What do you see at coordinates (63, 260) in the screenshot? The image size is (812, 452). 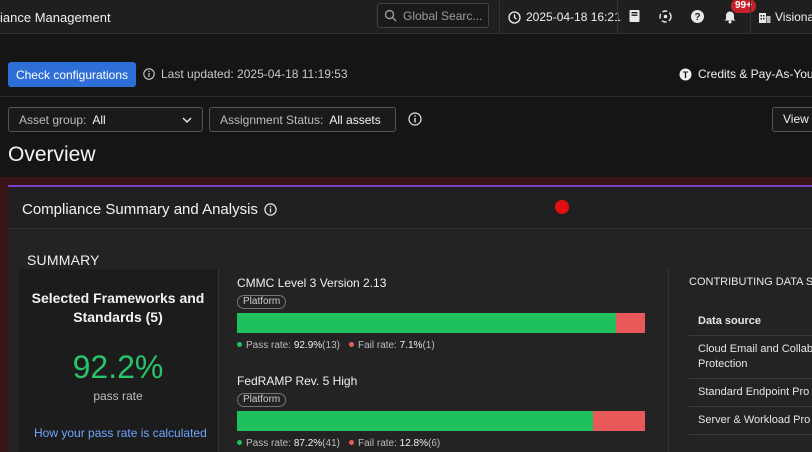 I see `summary-heading: SUMMARY` at bounding box center [63, 260].